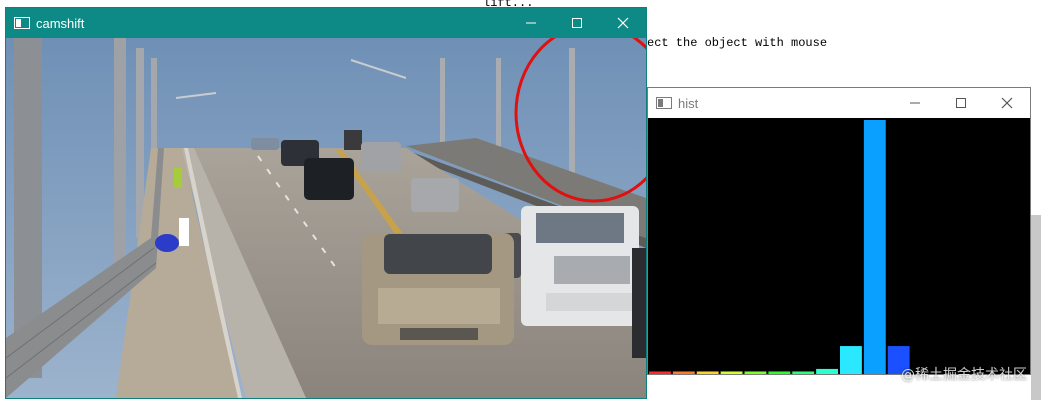  Describe the element at coordinates (326, 23) in the screenshot. I see `camshift-titlebar: camshift` at that location.